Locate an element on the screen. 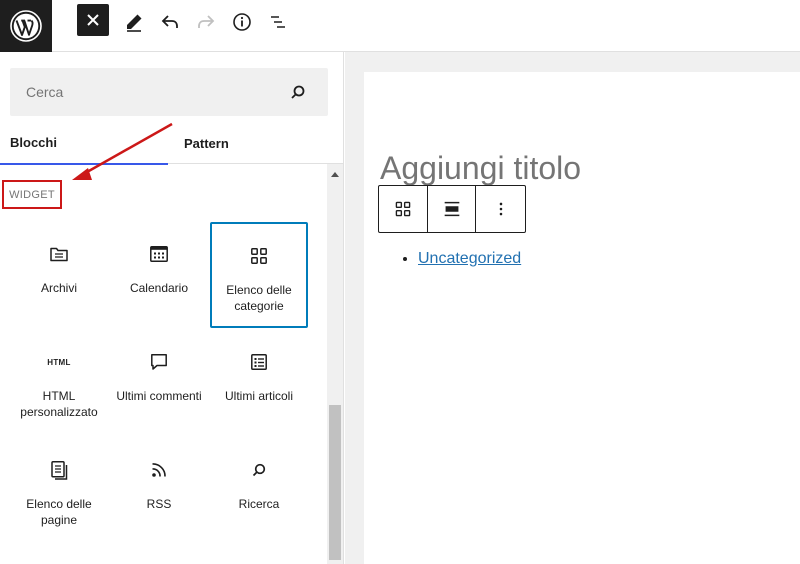 The image size is (800, 564). block-label: Calendario is located at coordinates (159, 288).